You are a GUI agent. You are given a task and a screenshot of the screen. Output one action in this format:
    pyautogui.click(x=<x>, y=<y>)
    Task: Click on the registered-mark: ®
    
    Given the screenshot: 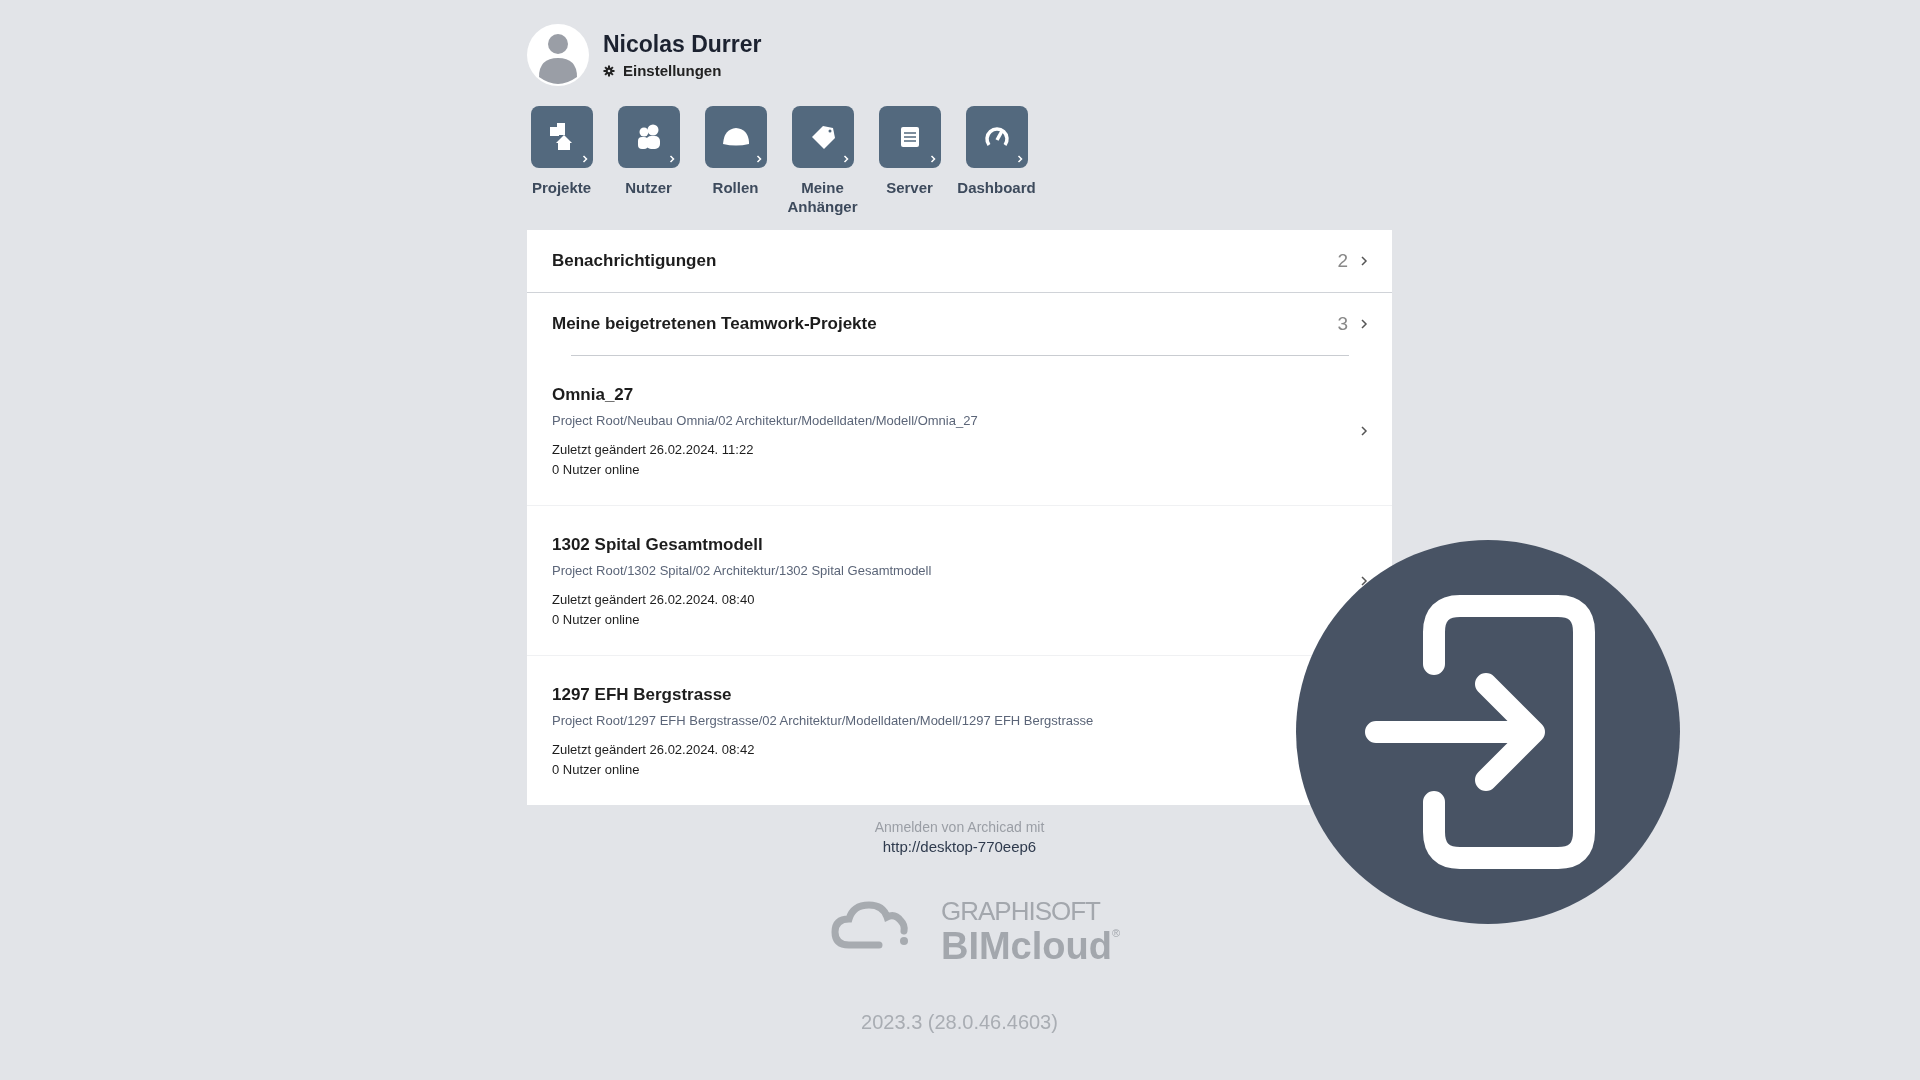 What is the action you would take?
    pyautogui.click(x=1116, y=932)
    